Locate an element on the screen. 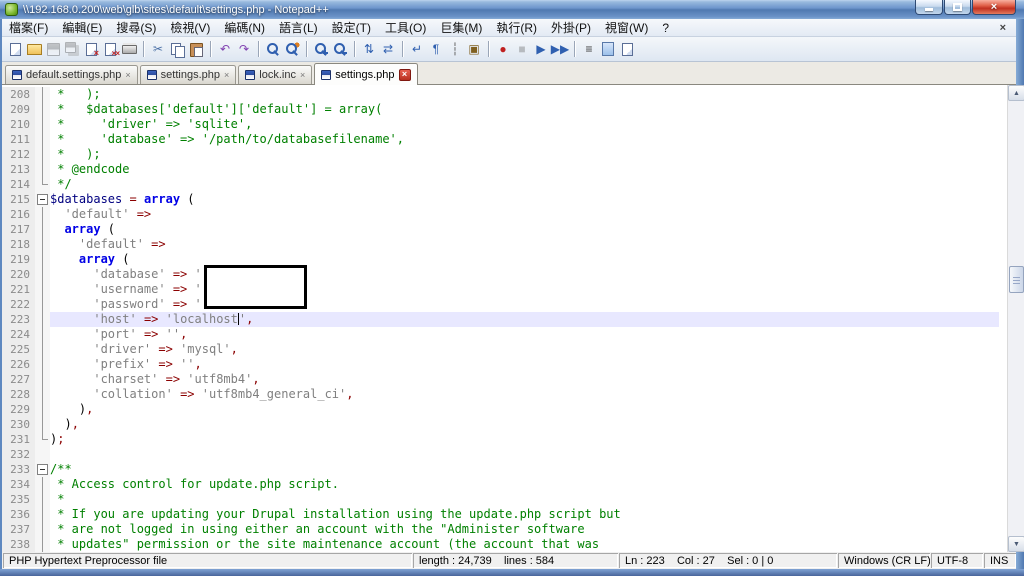 The image size is (1024, 576). zoom-in-button is located at coordinates (321, 49).